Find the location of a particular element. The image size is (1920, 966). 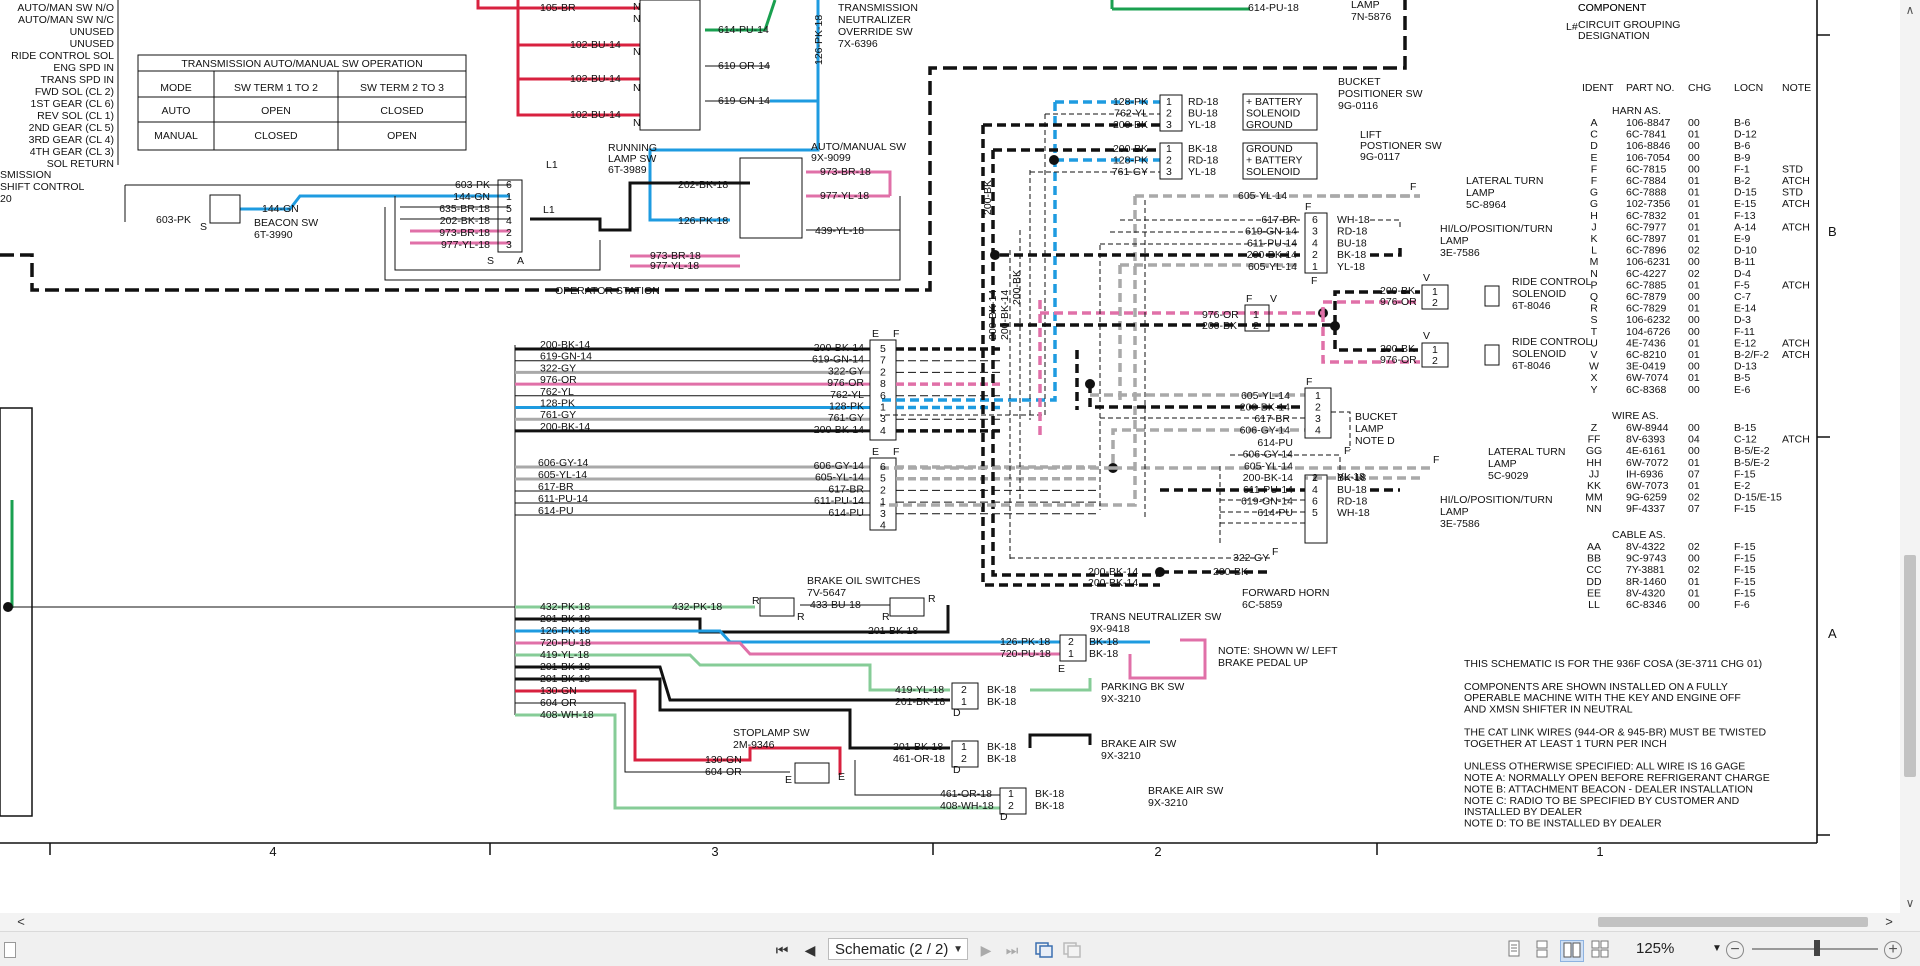

pin-number: 1 is located at coordinates (1315, 478).